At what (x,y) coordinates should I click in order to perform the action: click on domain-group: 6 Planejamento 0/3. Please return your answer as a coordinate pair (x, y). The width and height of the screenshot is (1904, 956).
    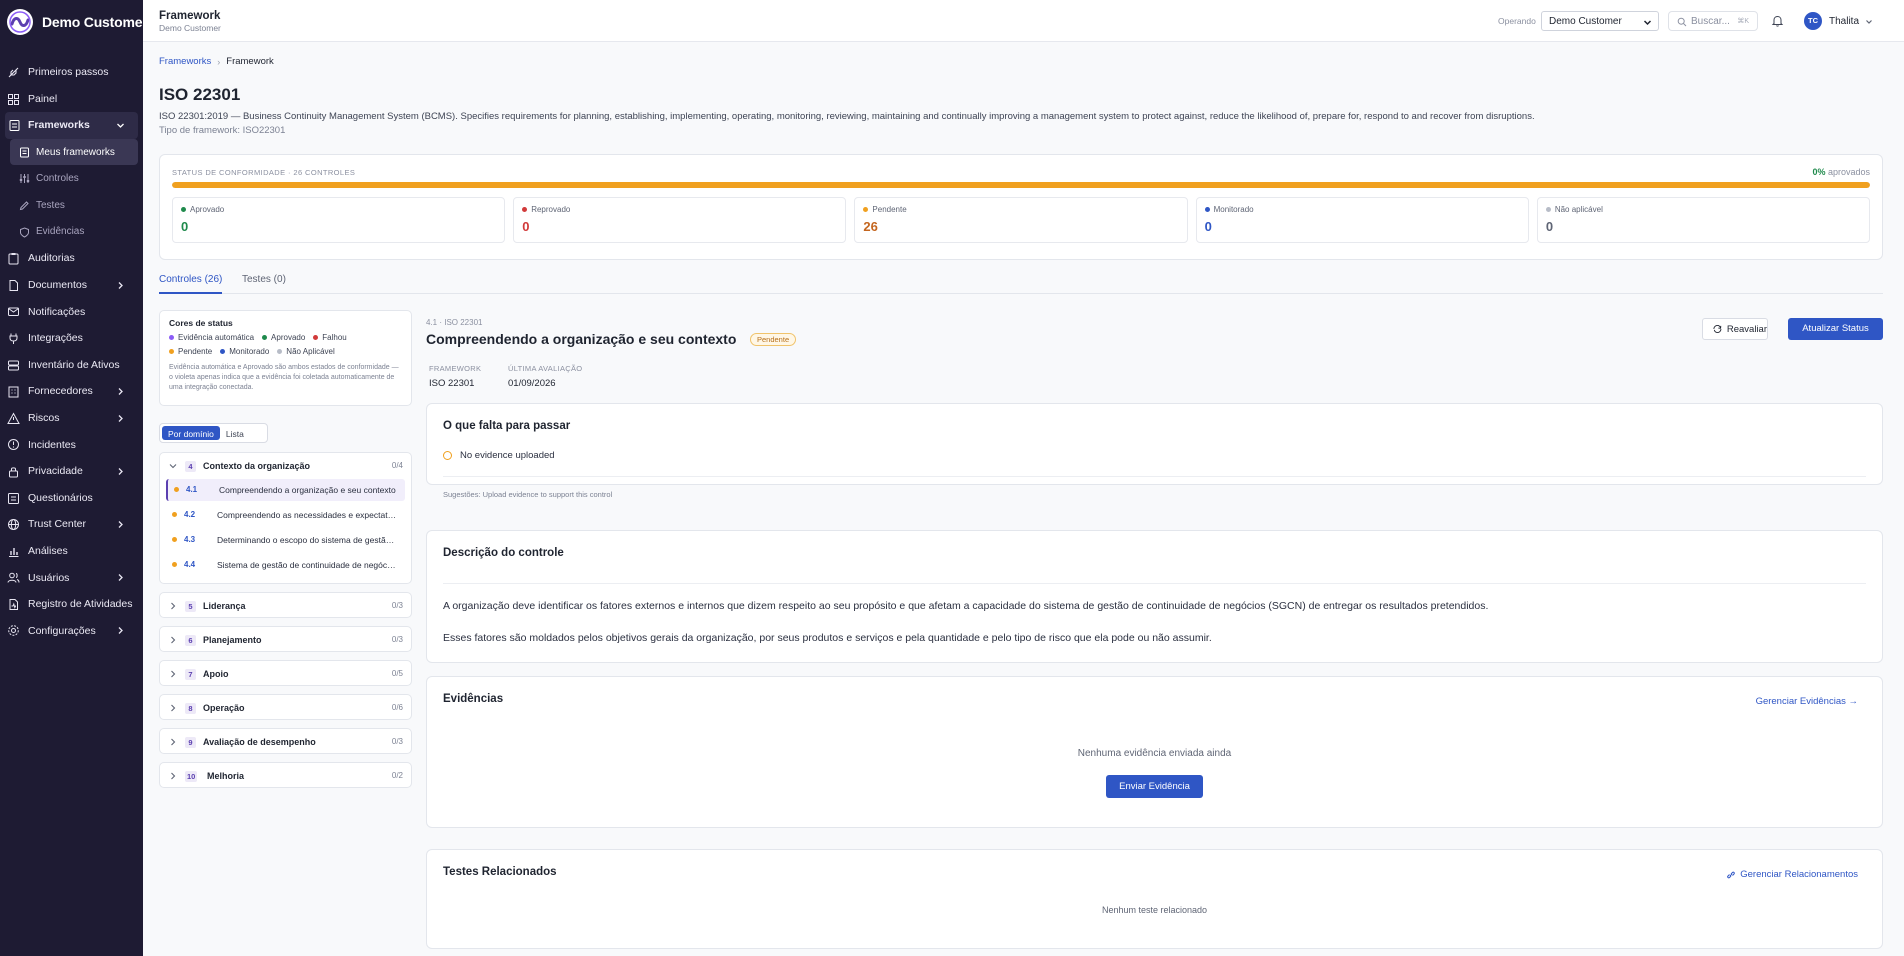
    Looking at the image, I should click on (285, 639).